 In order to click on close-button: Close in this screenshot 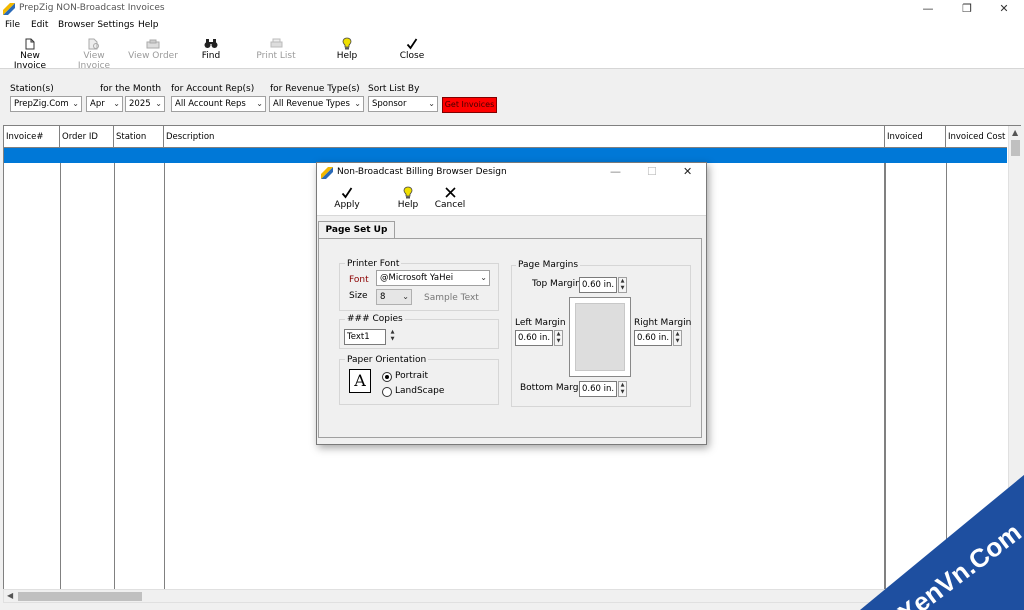, I will do `click(412, 48)`.